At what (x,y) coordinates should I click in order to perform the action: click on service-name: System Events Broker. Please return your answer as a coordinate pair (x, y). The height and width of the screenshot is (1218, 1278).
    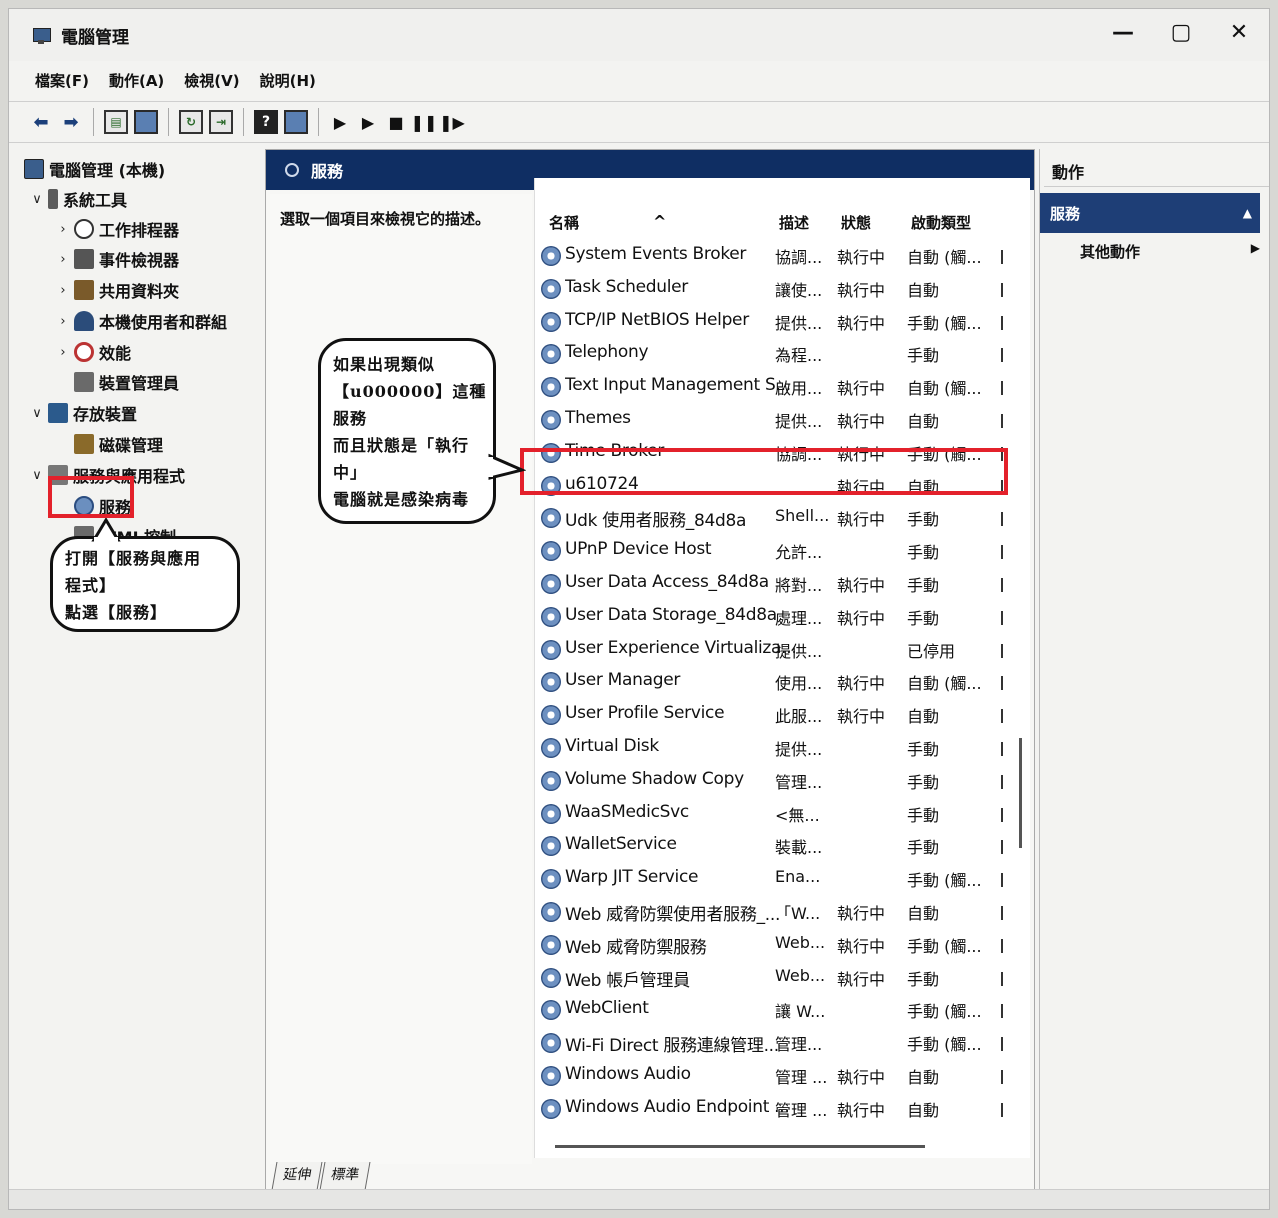
    Looking at the image, I should click on (656, 254).